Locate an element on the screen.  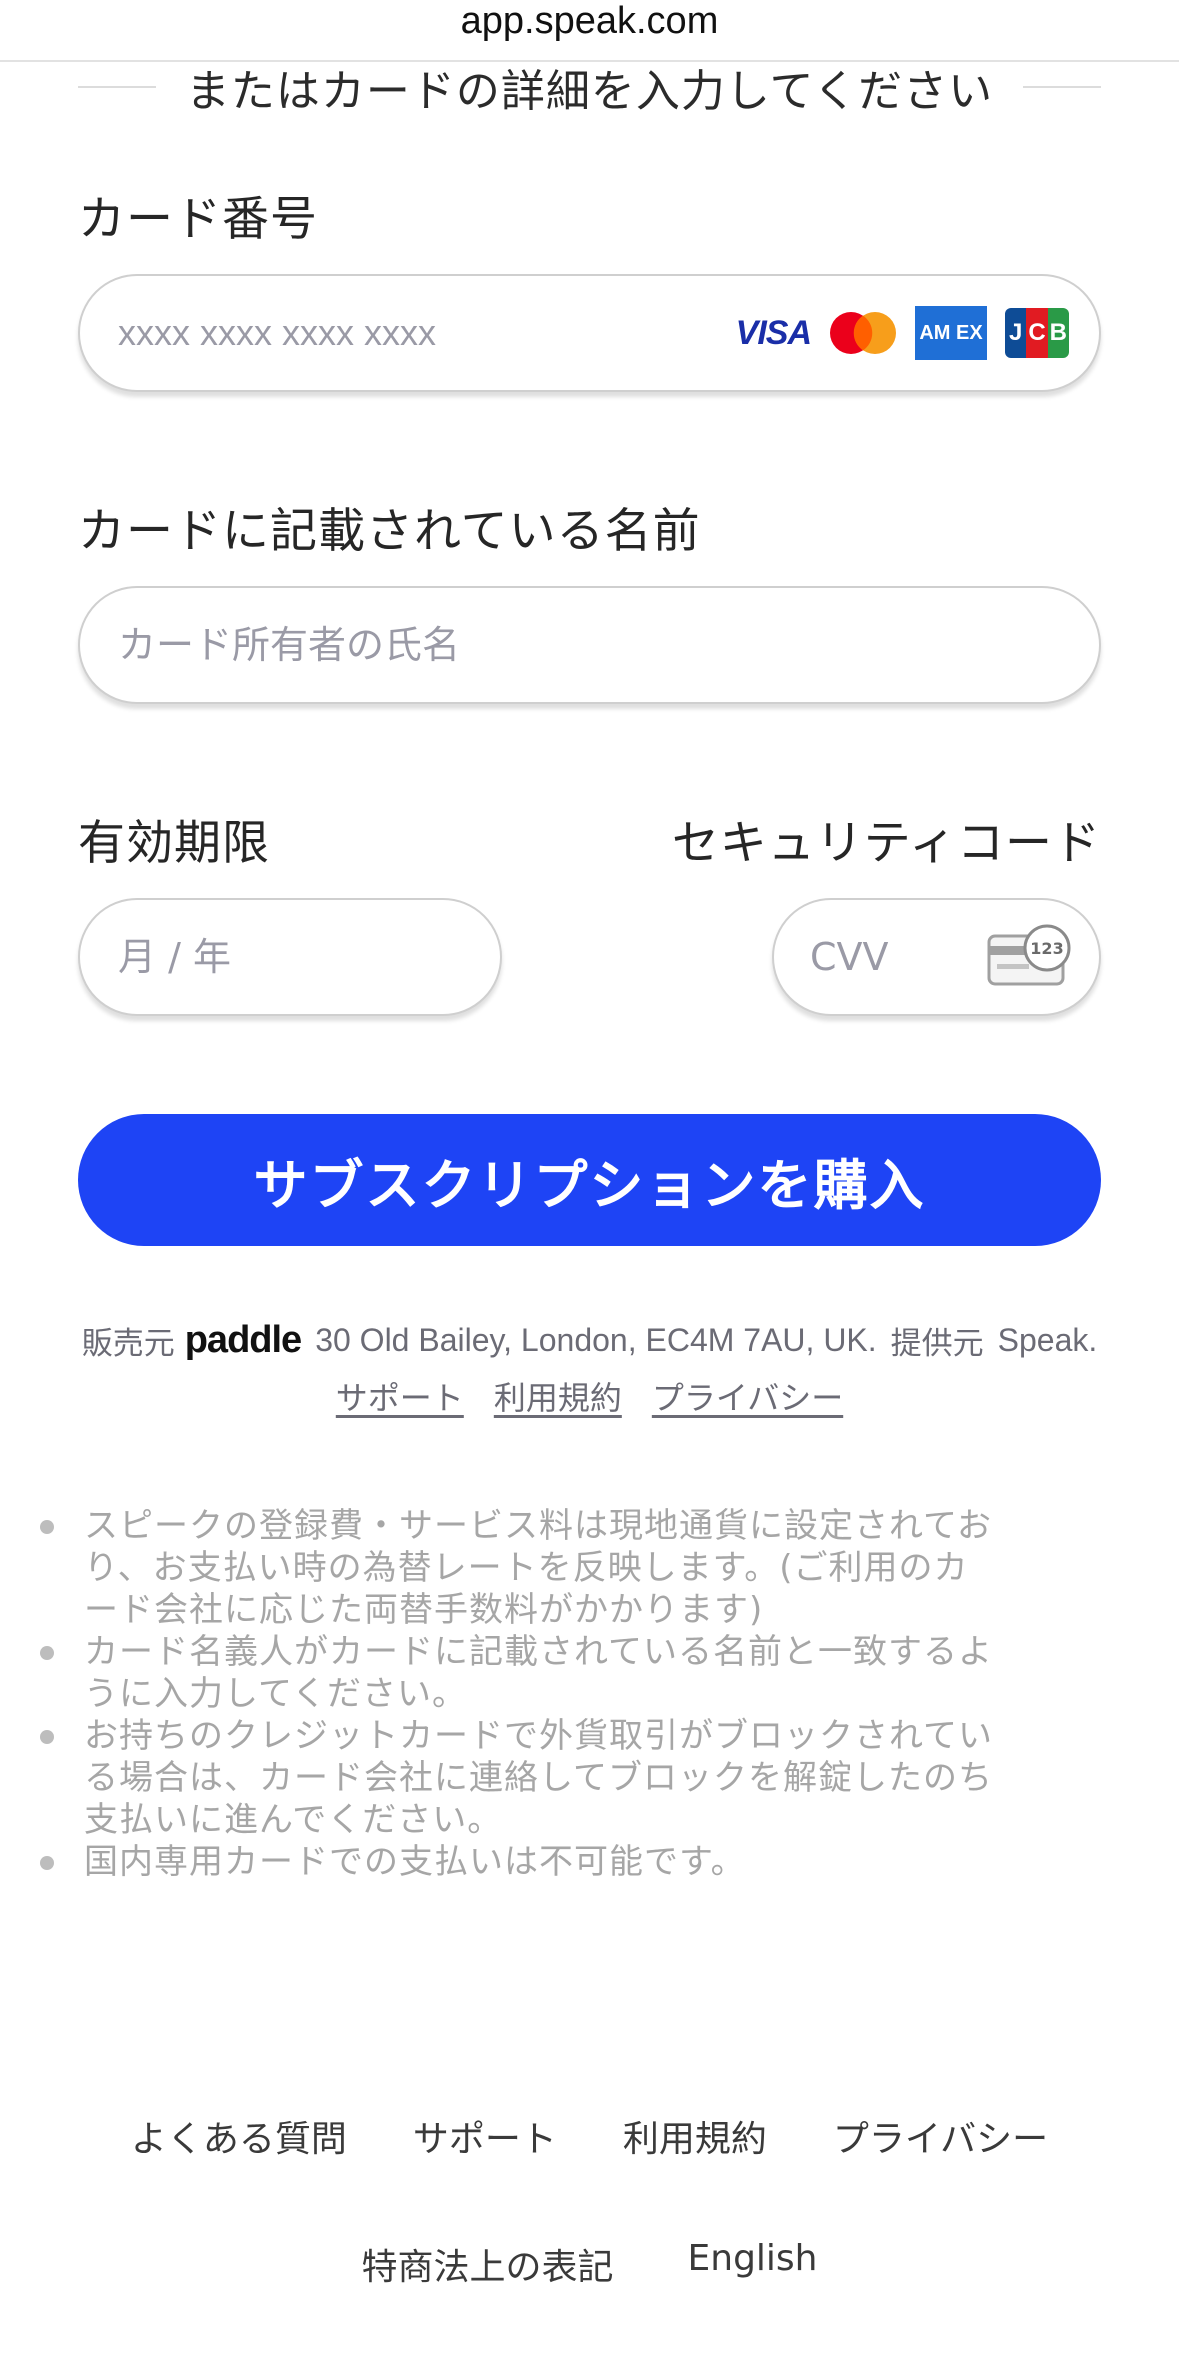
jcb-letter-c: C is located at coordinates (1037, 333).